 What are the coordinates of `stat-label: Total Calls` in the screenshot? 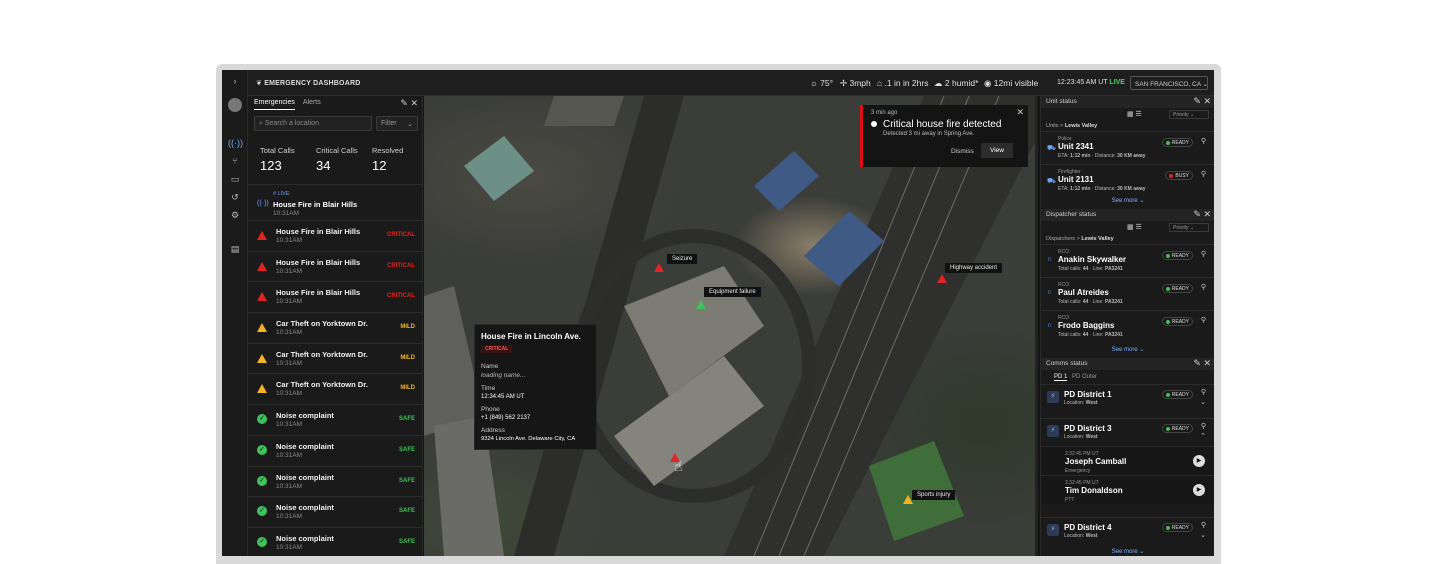 It's located at (277, 150).